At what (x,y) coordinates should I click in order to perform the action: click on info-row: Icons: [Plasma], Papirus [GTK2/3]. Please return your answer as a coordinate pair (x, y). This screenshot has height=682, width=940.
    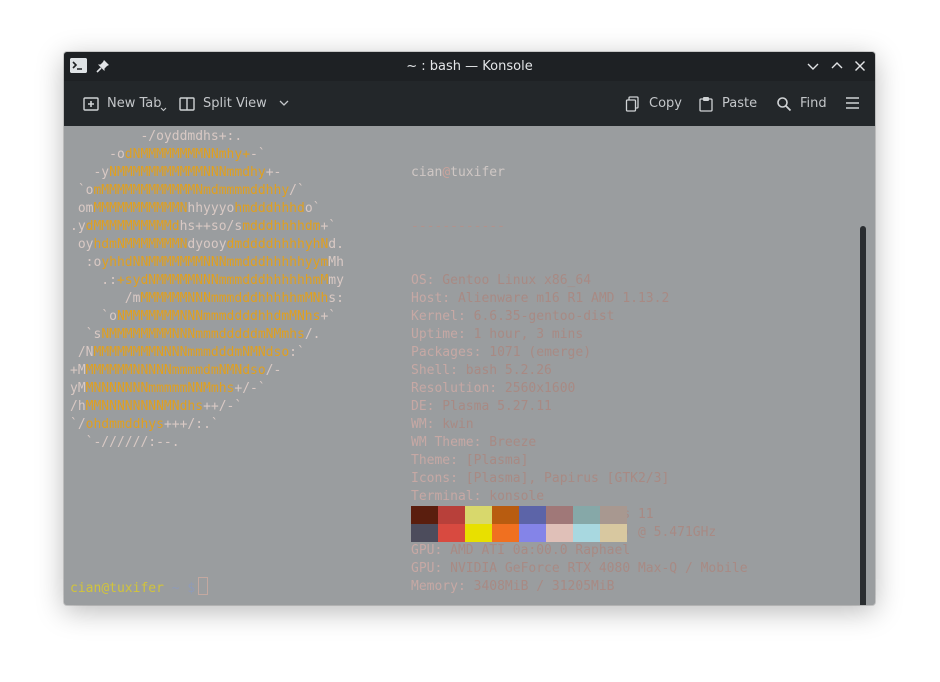
    Looking at the image, I should click on (579, 479).